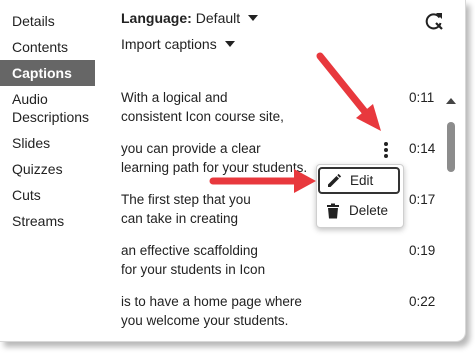 This screenshot has width=475, height=355. I want to click on caption-line: can take in creating, so click(180, 218).